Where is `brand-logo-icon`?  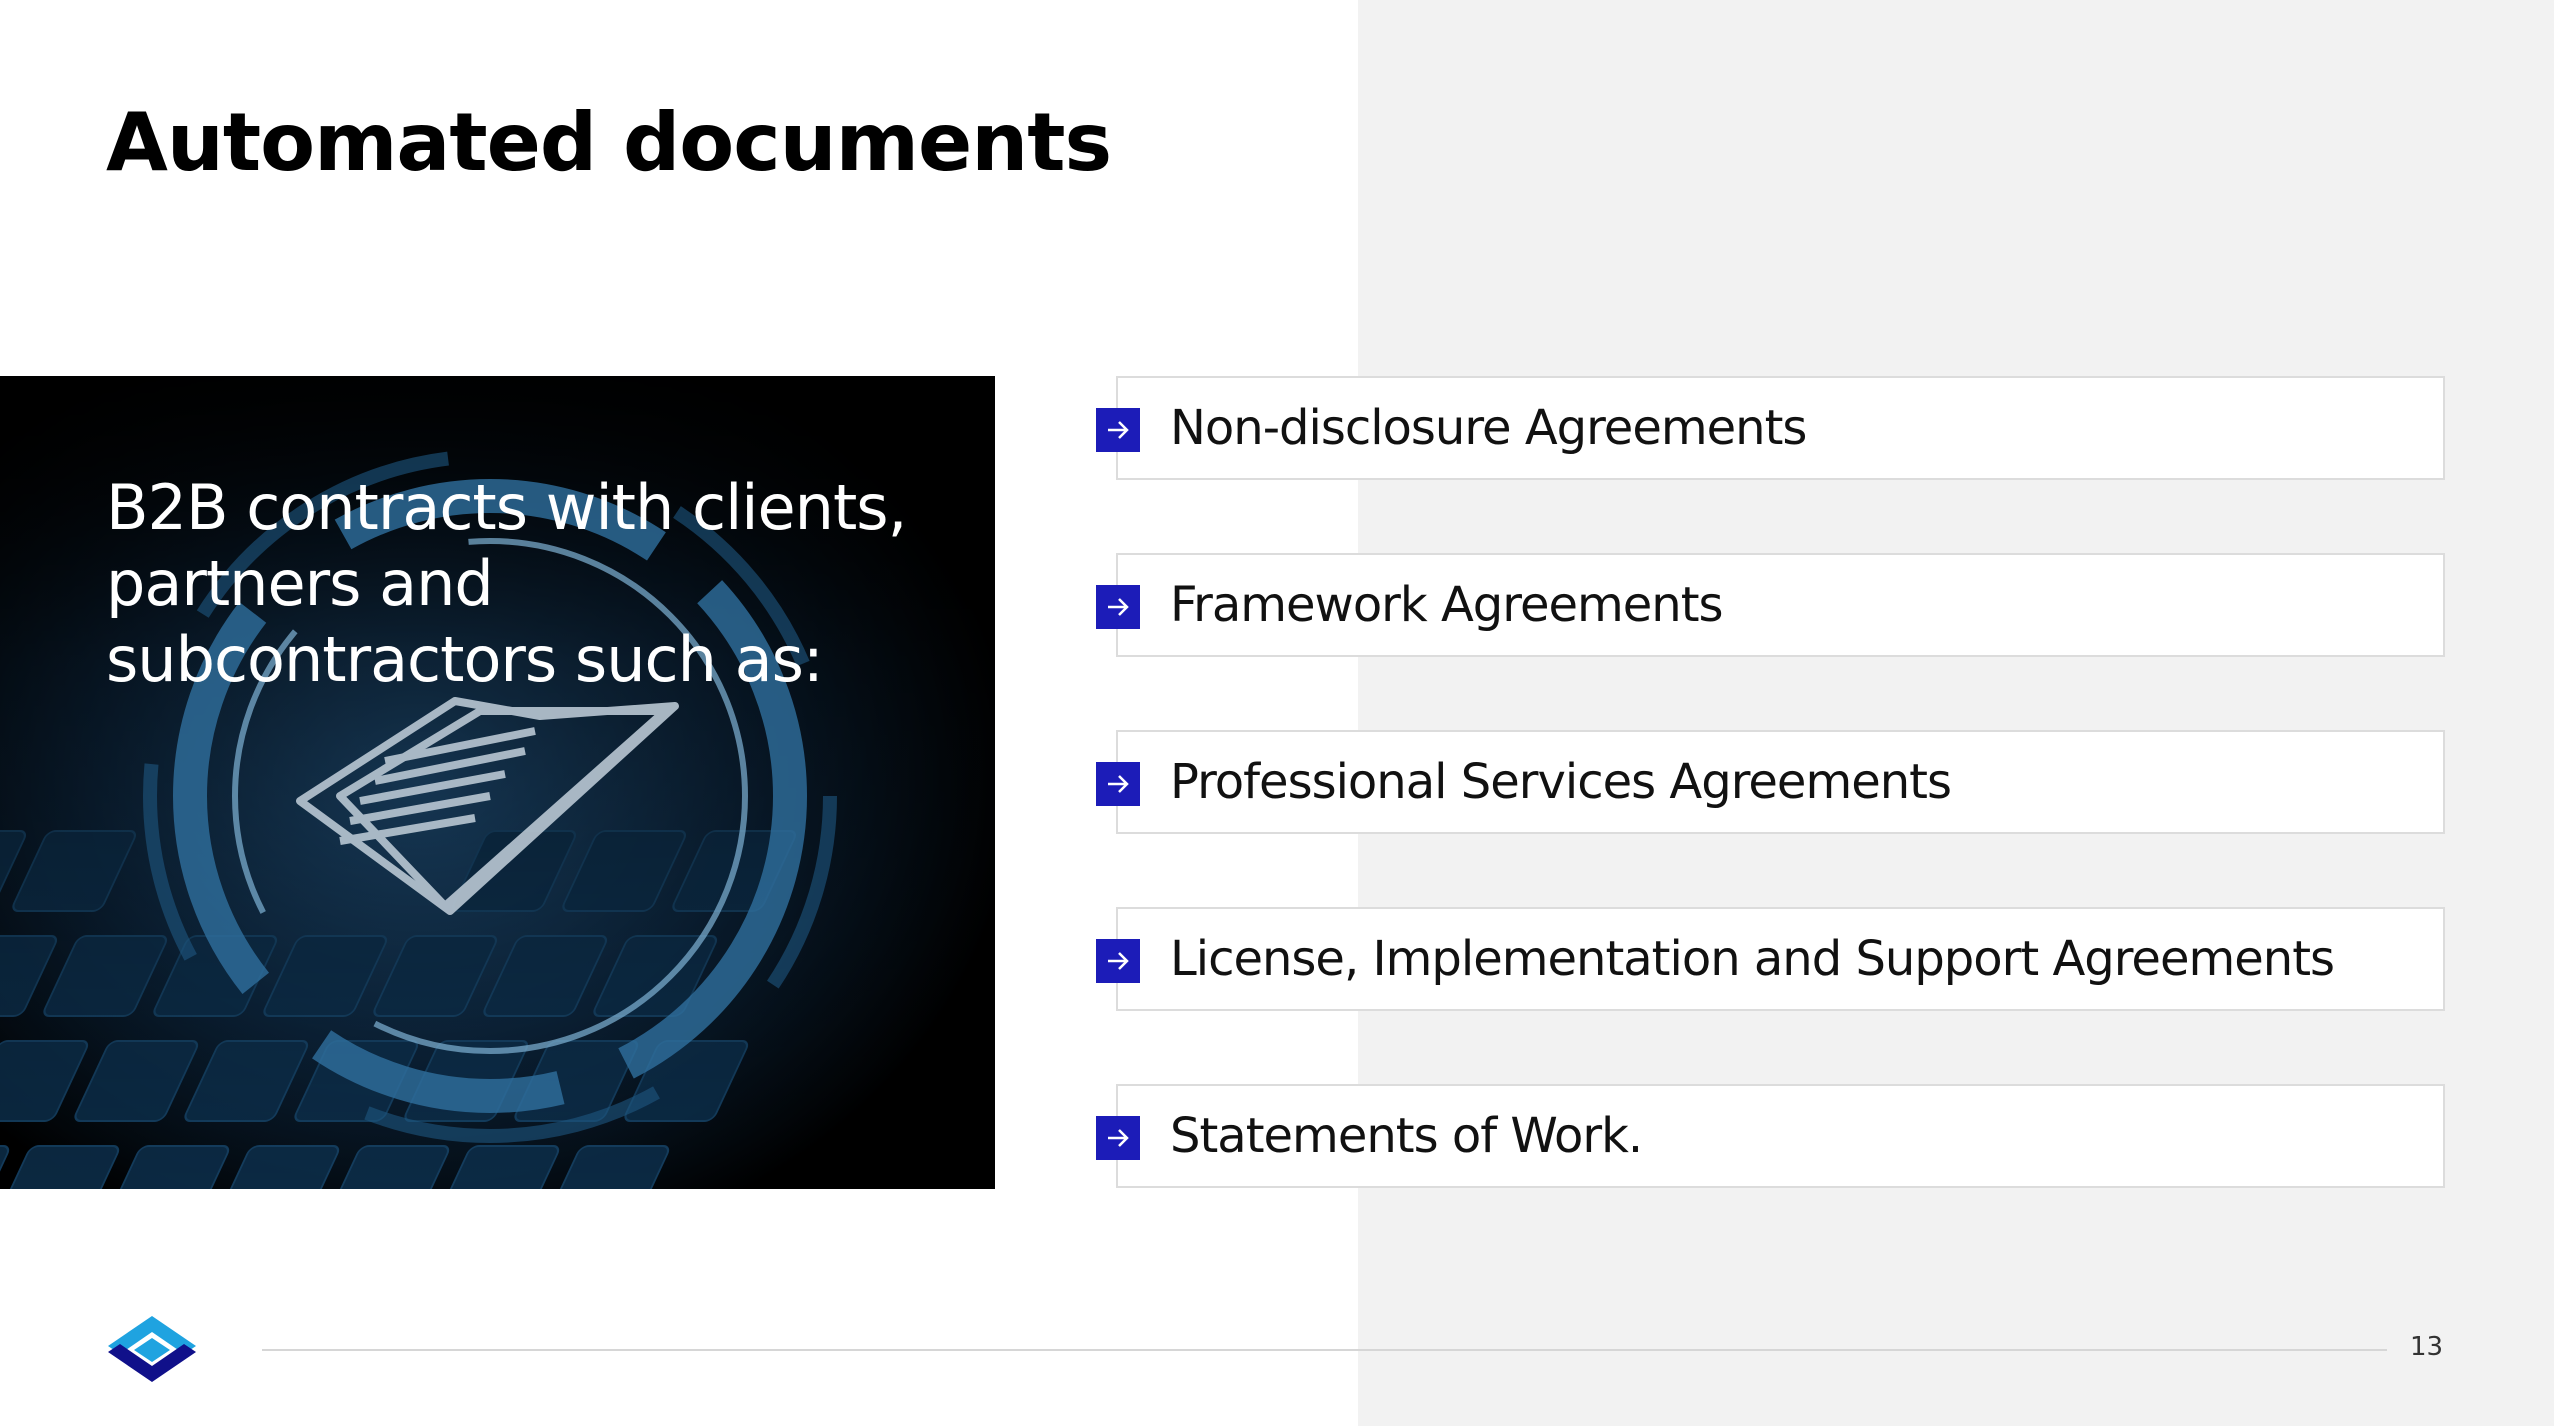 brand-logo-icon is located at coordinates (152, 1349).